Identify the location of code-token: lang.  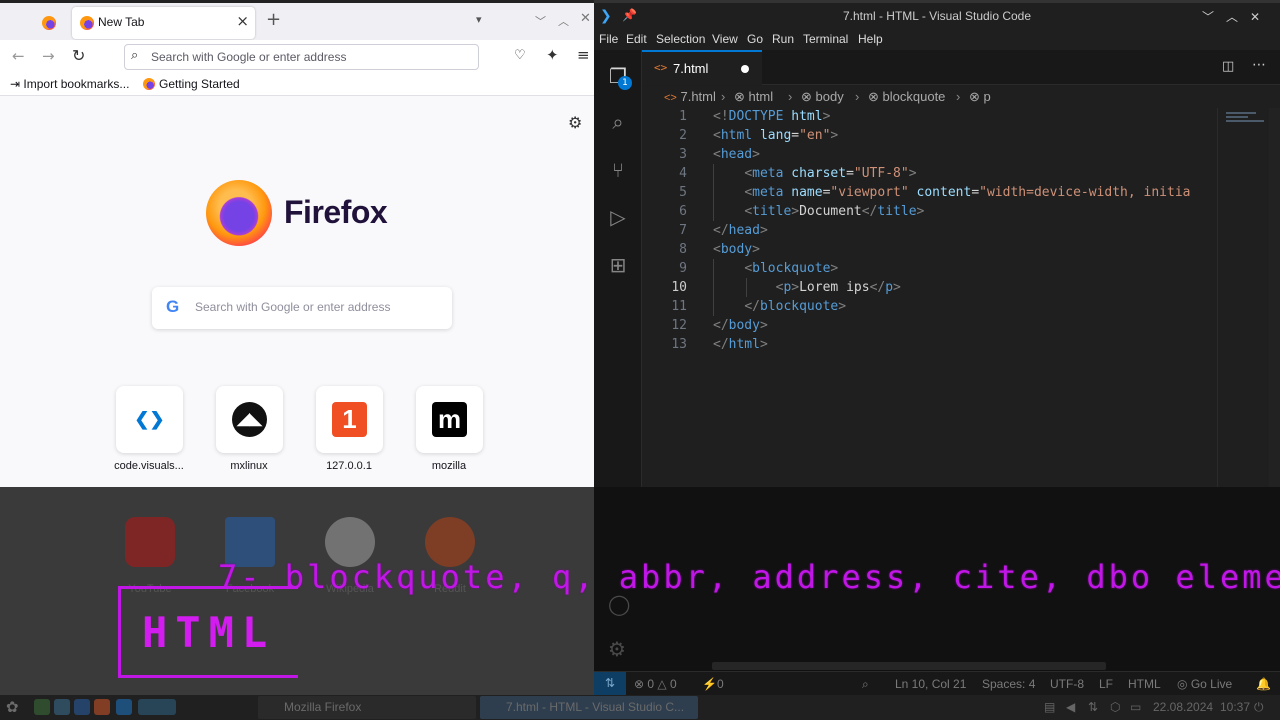
(775, 135).